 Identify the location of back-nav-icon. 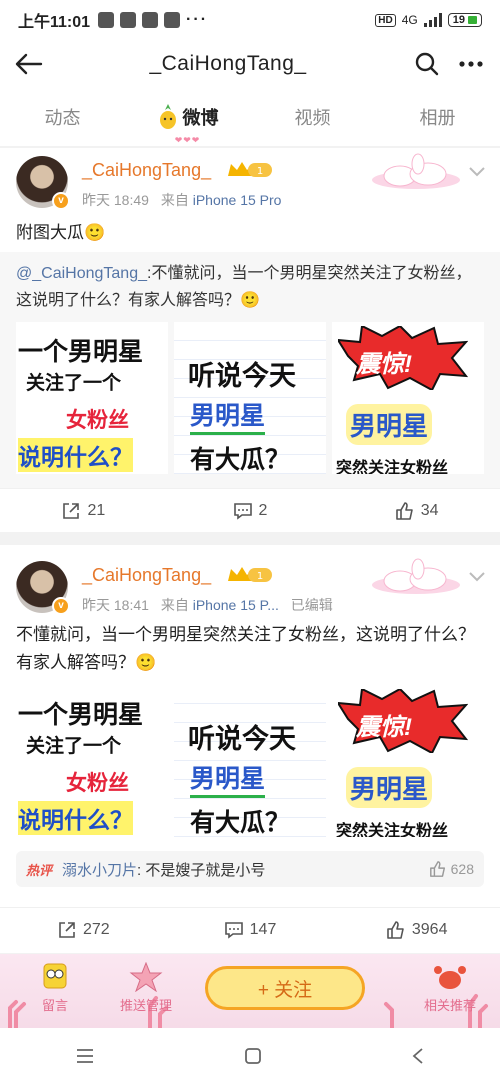
(418, 1056).